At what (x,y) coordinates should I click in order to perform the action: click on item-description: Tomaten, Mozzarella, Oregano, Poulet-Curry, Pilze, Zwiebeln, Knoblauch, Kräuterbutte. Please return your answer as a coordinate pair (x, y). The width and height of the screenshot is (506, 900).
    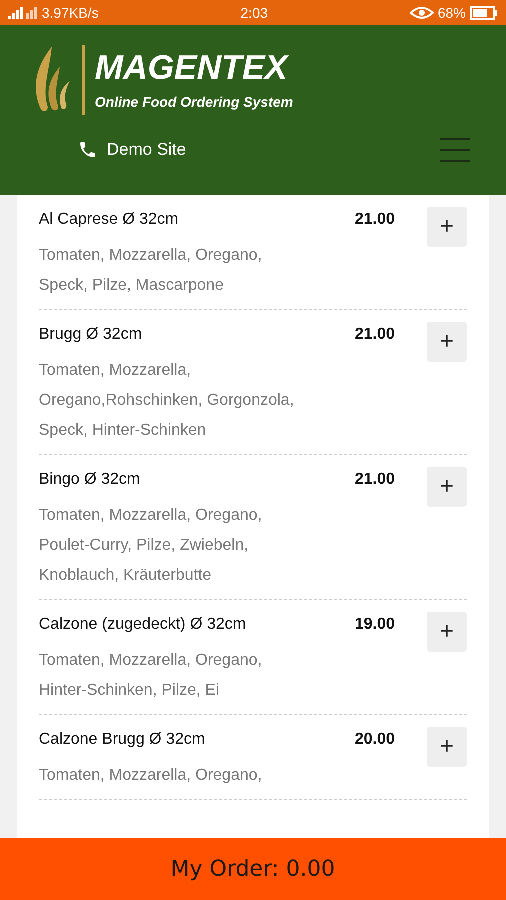
    Looking at the image, I should click on (151, 546).